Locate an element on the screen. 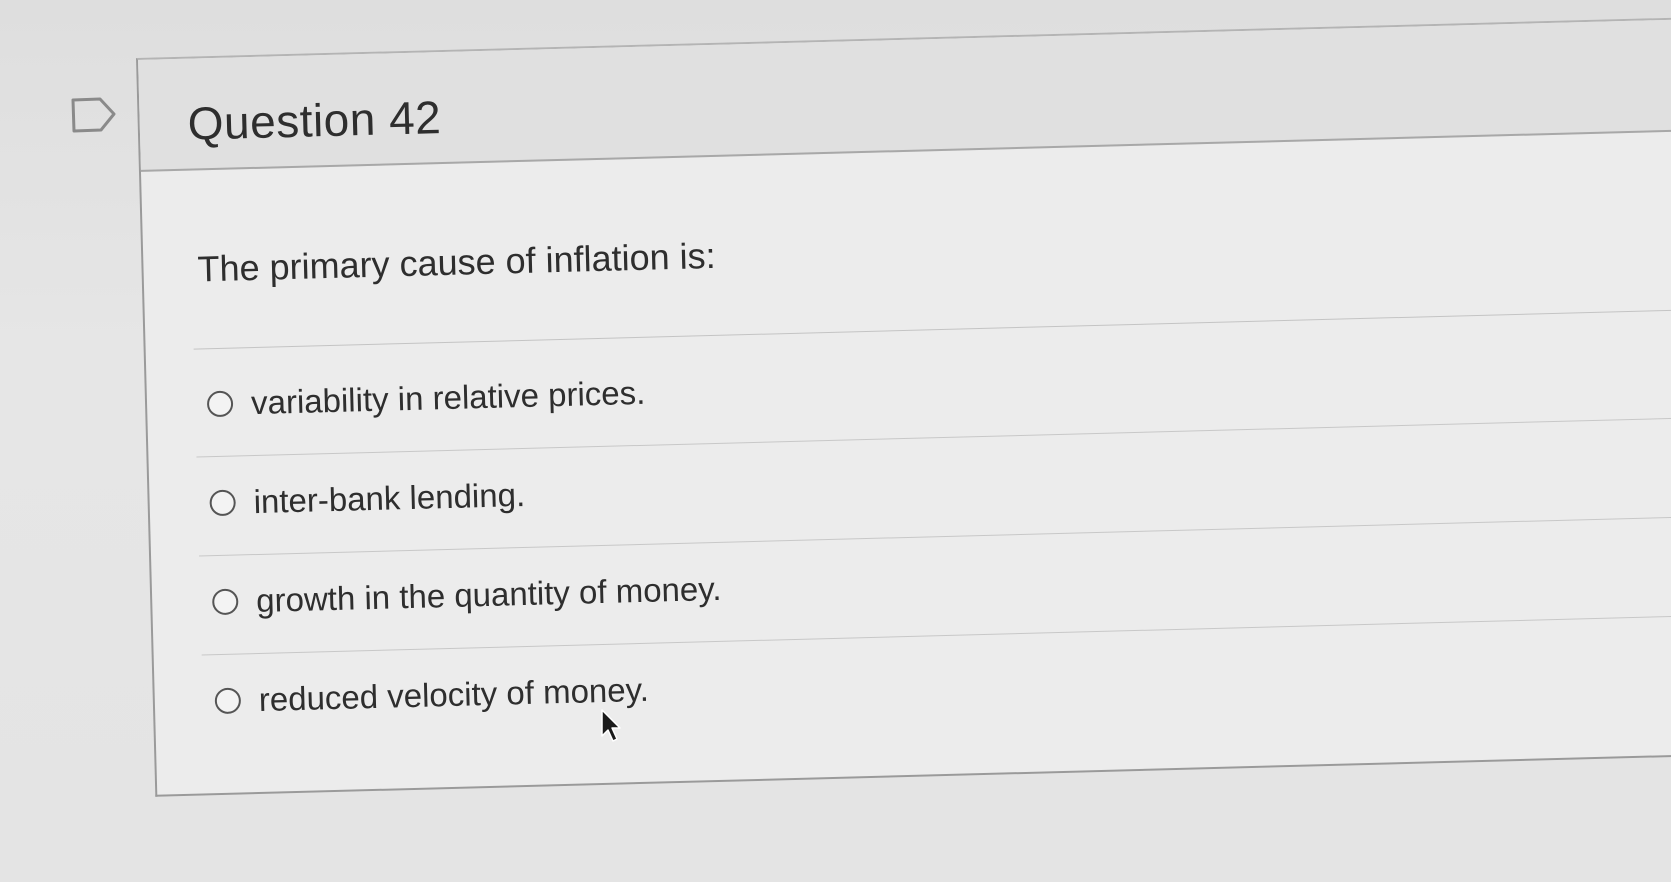  answer-label: inter-bank lending. is located at coordinates (389, 498).